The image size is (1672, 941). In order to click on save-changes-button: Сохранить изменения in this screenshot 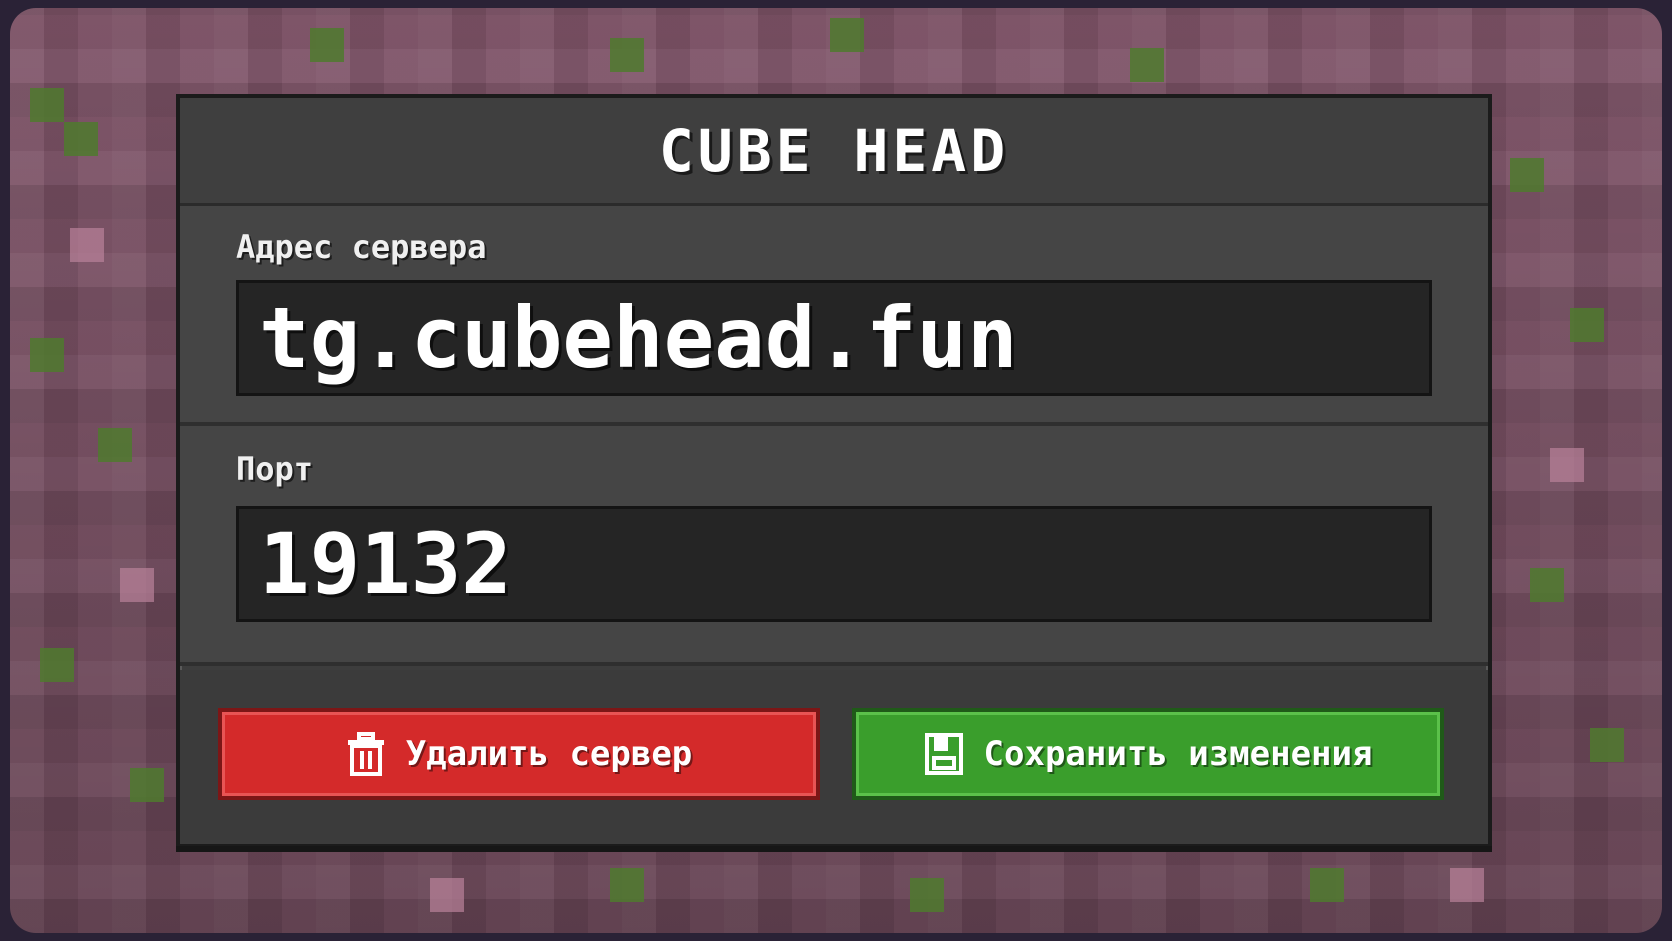, I will do `click(1148, 754)`.